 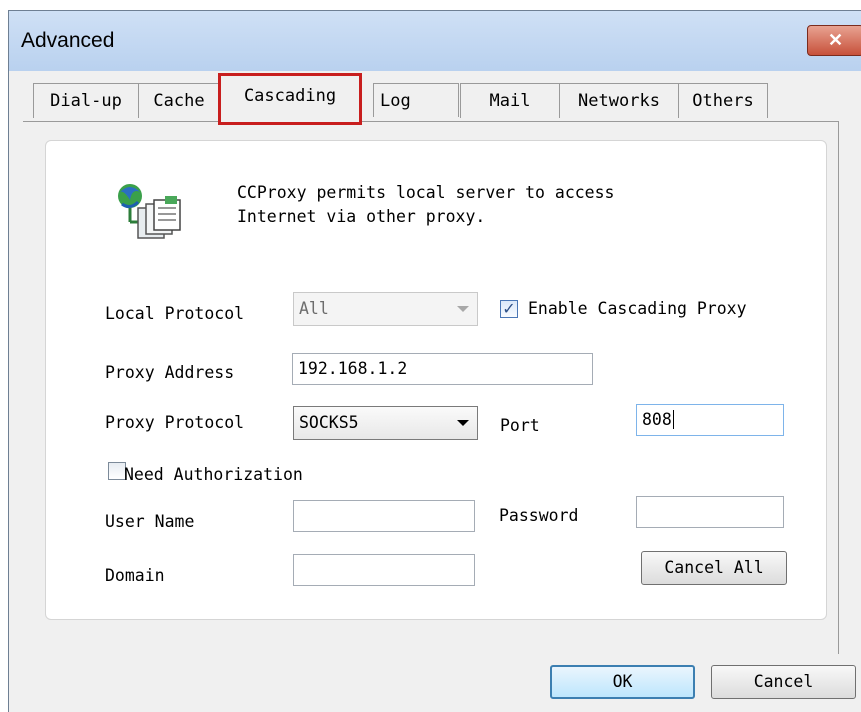 I want to click on port-label: Port, so click(x=520, y=425).